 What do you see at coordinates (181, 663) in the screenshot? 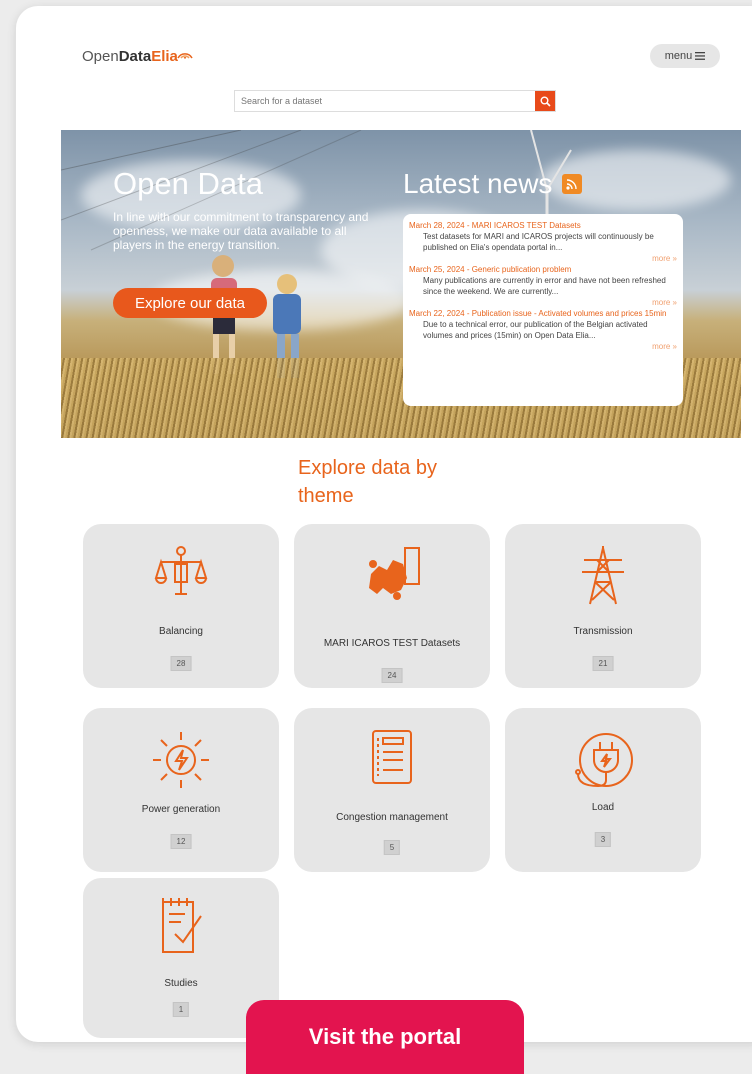
I see `theme-count: 28` at bounding box center [181, 663].